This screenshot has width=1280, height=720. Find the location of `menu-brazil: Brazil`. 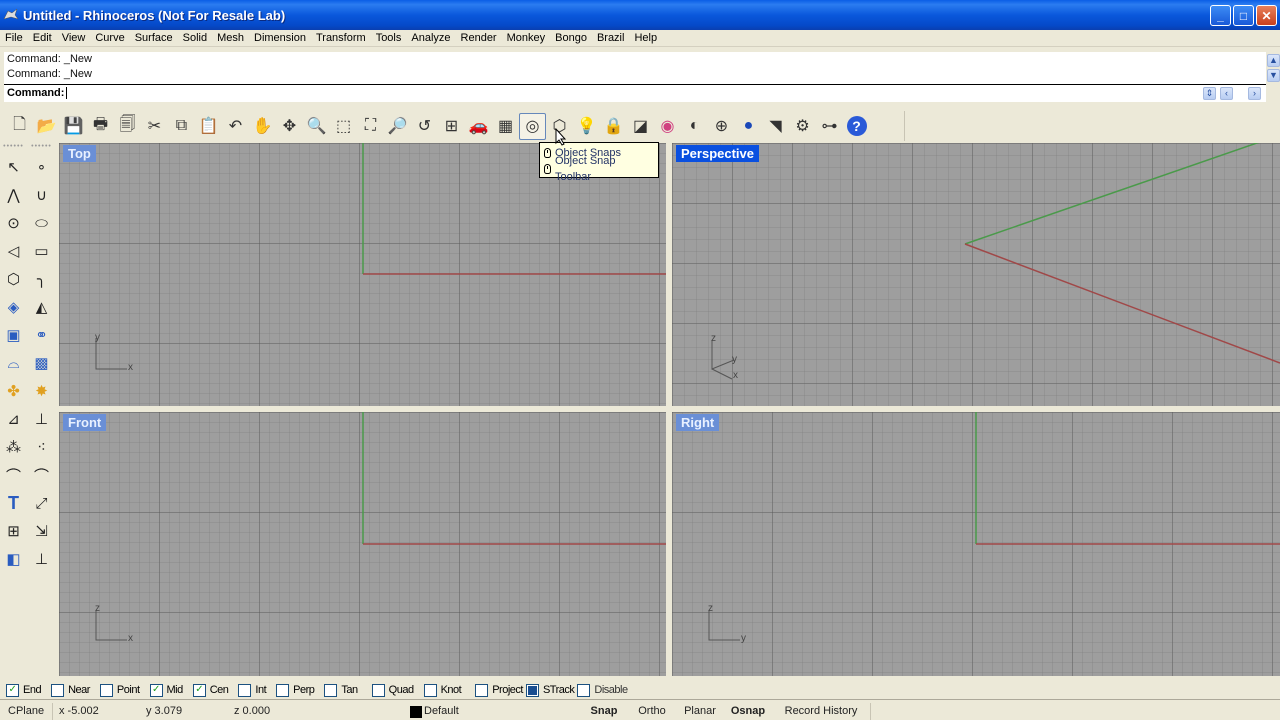

menu-brazil: Brazil is located at coordinates (611, 38).